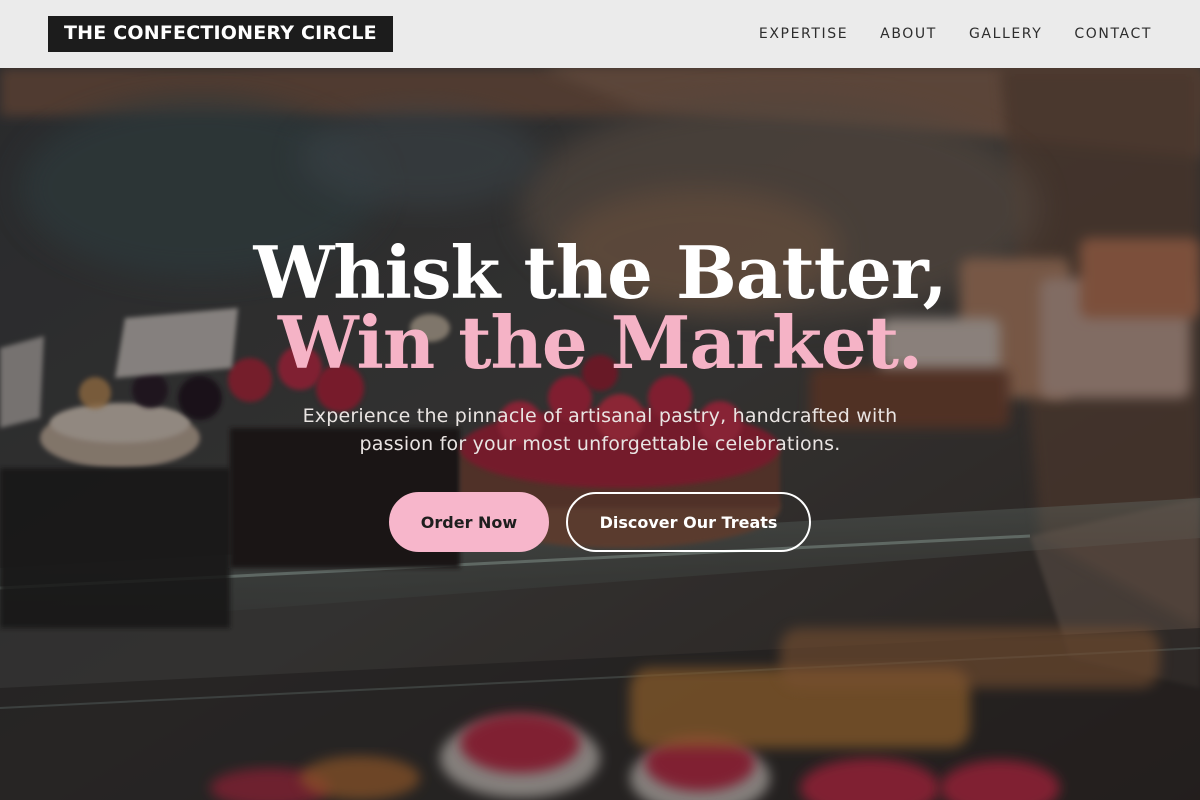 The height and width of the screenshot is (800, 1200). I want to click on cta-row: Order Now Discover Our Treats, so click(600, 522).